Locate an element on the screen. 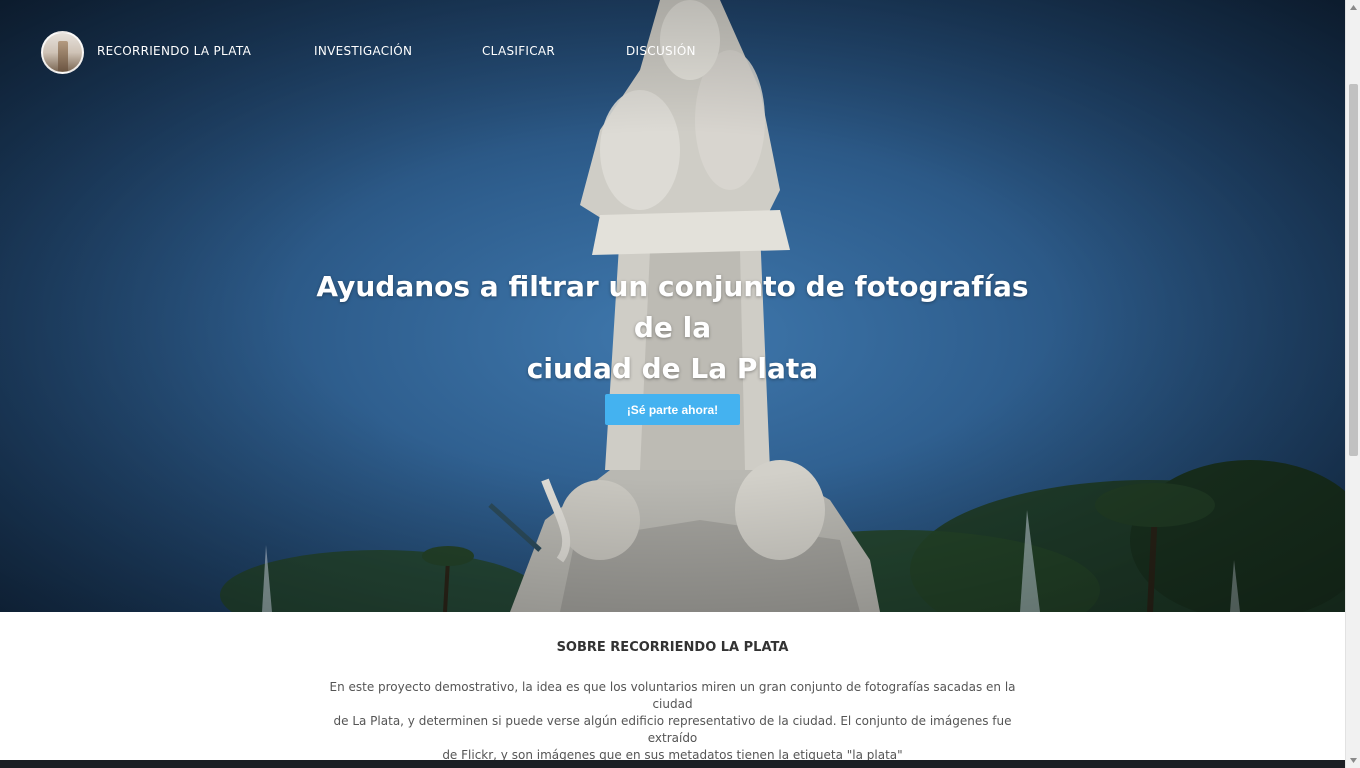  hero-title-line-2: ciudad de La Plata is located at coordinates (672, 368).